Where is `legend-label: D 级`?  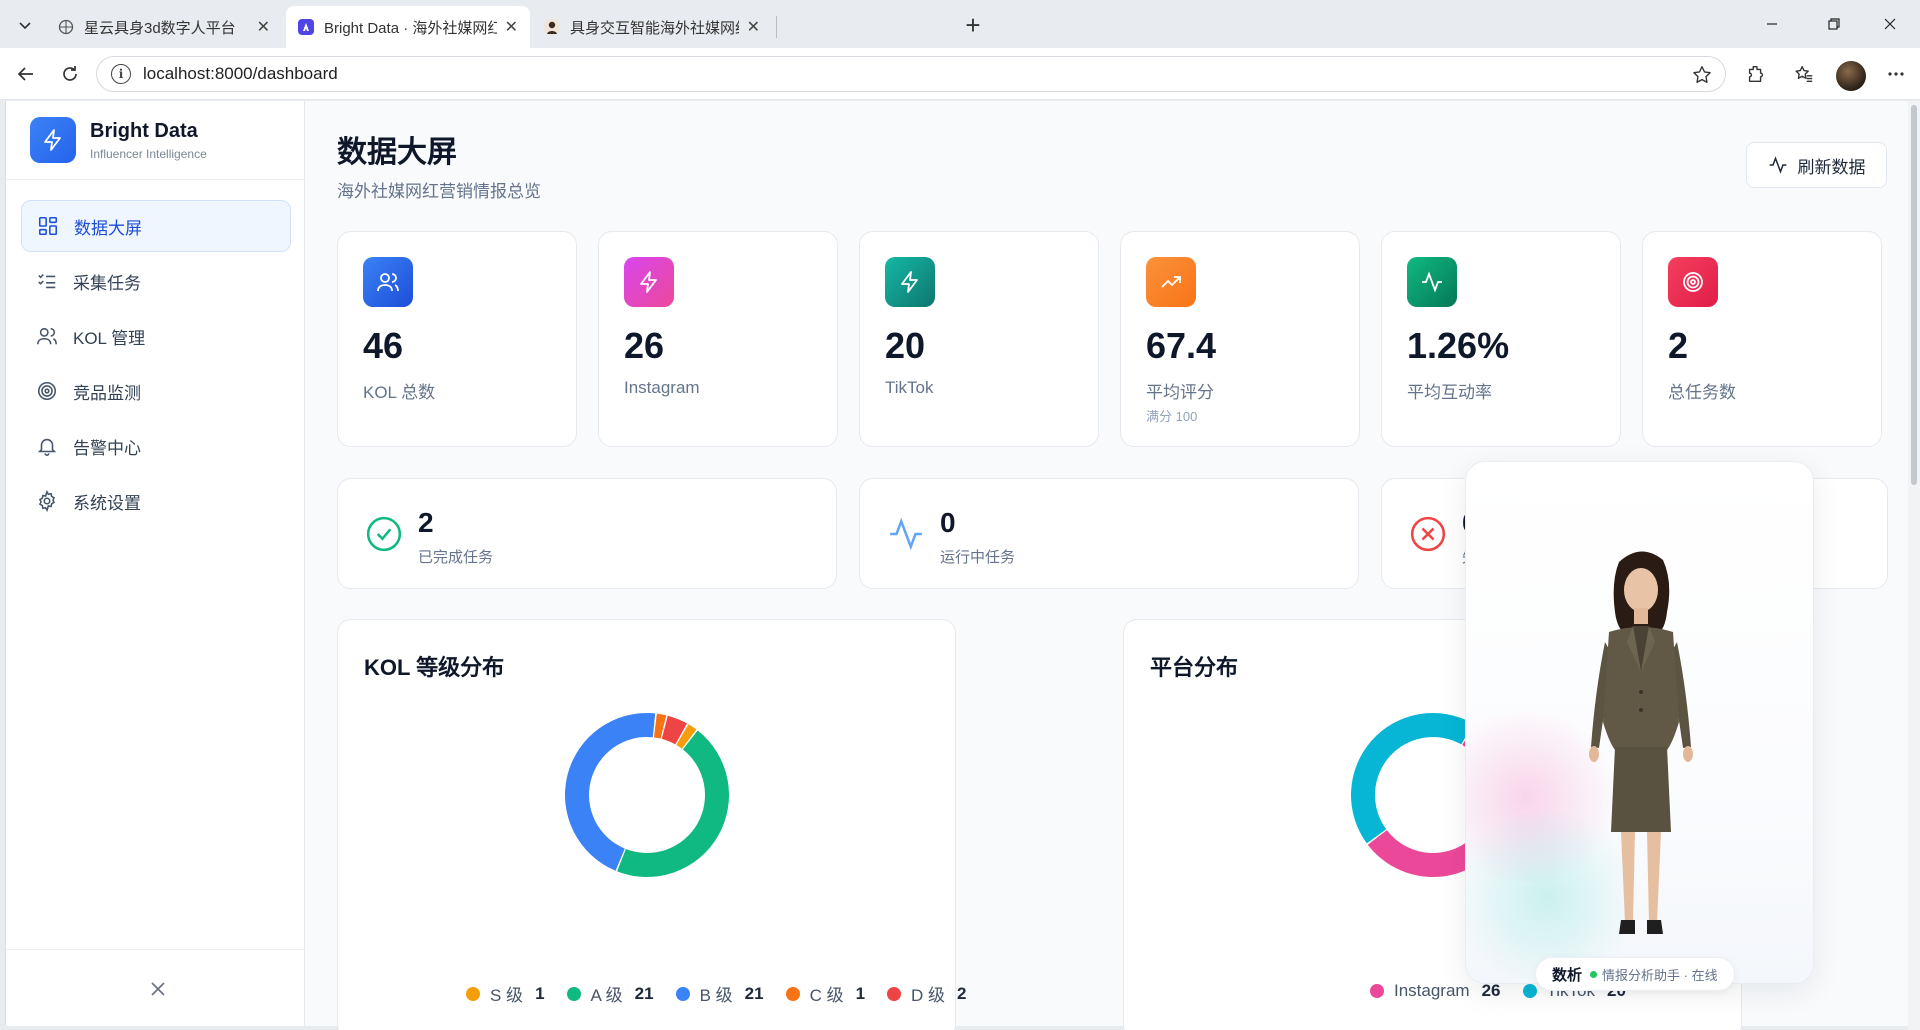
legend-label: D 级 is located at coordinates (928, 995).